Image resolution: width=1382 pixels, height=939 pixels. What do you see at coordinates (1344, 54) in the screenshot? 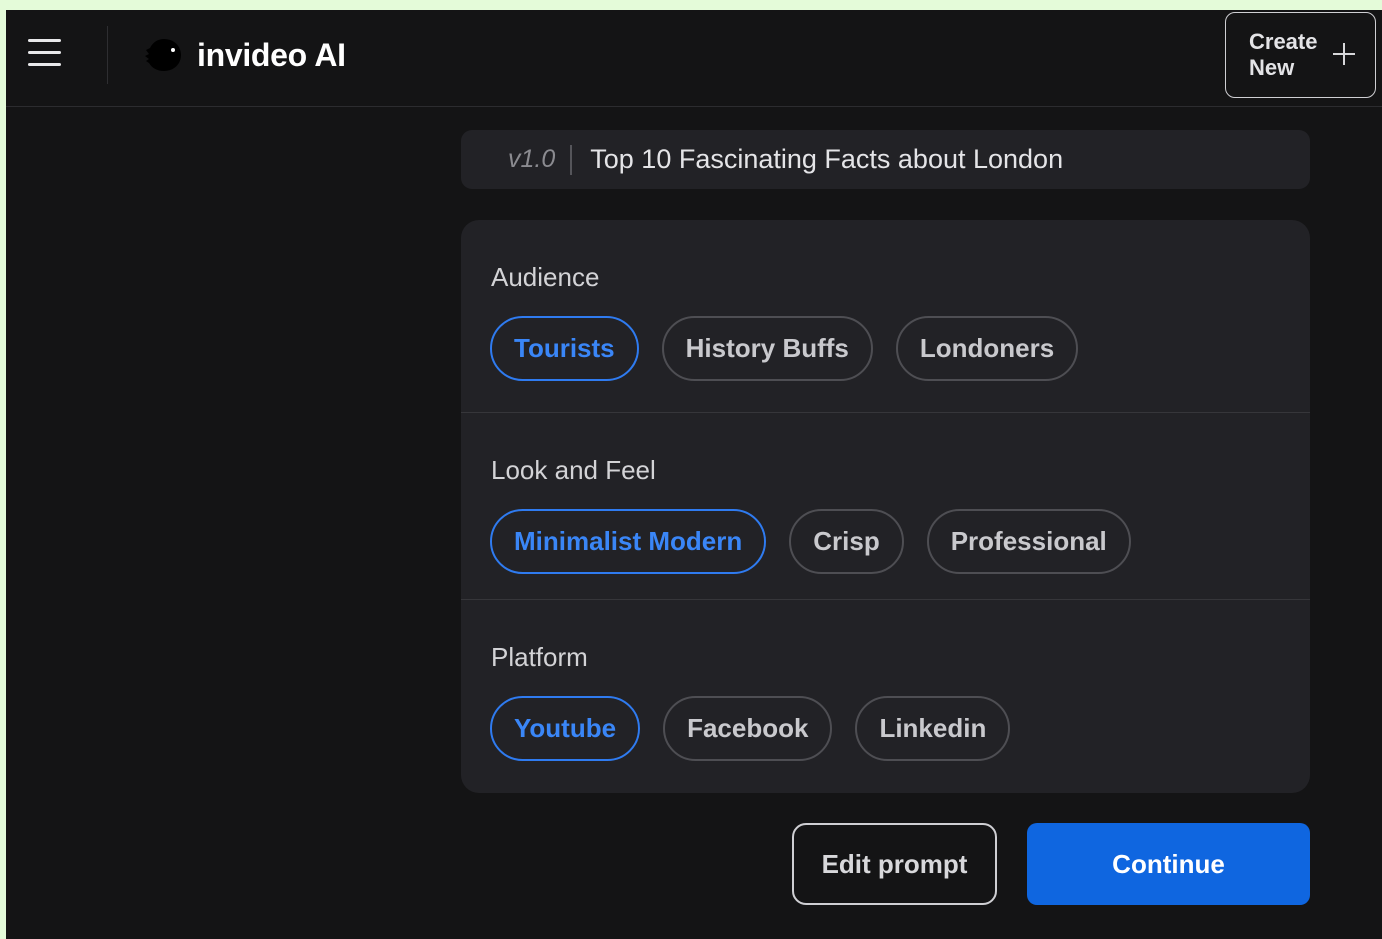
I see `plus-icon` at bounding box center [1344, 54].